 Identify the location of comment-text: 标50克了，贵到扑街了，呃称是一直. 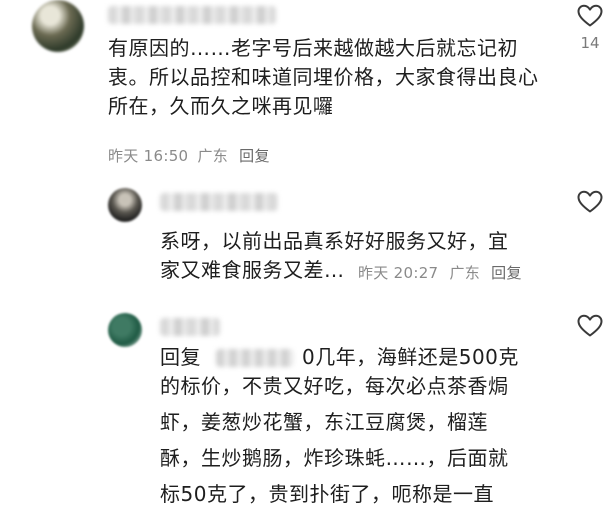
(327, 494).